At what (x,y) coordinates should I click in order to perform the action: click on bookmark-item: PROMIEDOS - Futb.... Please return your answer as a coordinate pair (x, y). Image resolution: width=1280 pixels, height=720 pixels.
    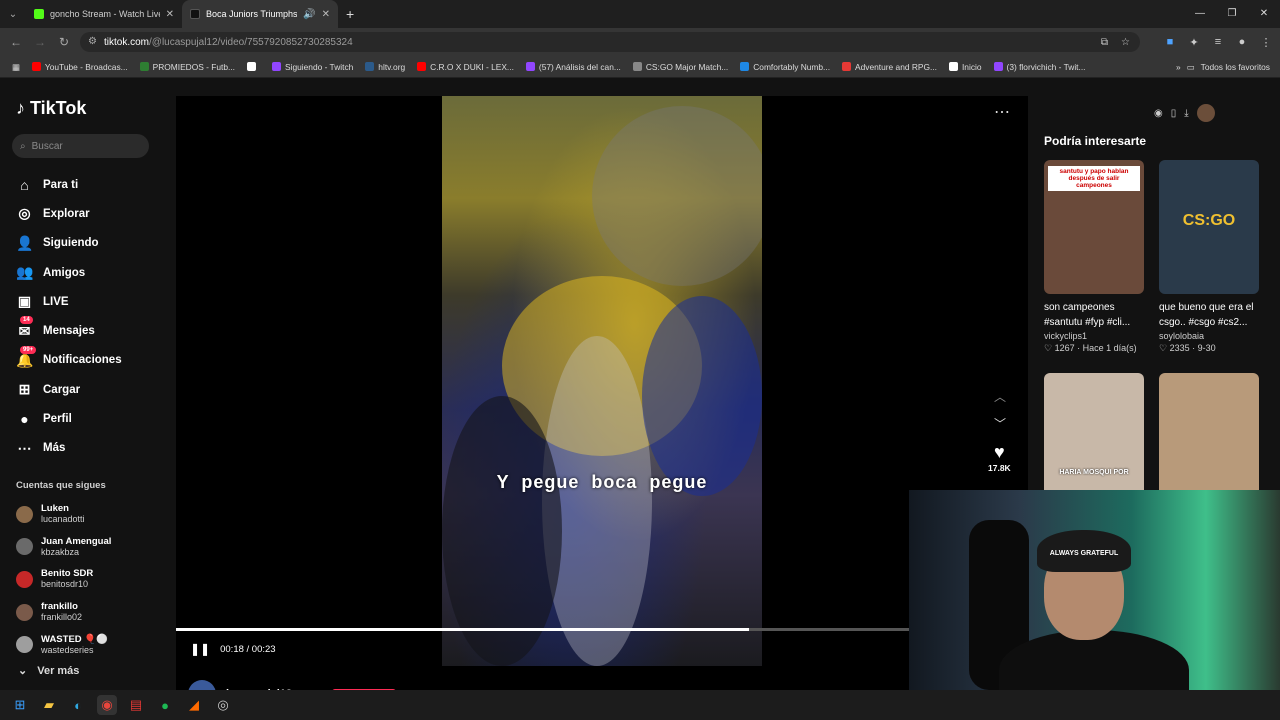
    Looking at the image, I should click on (187, 67).